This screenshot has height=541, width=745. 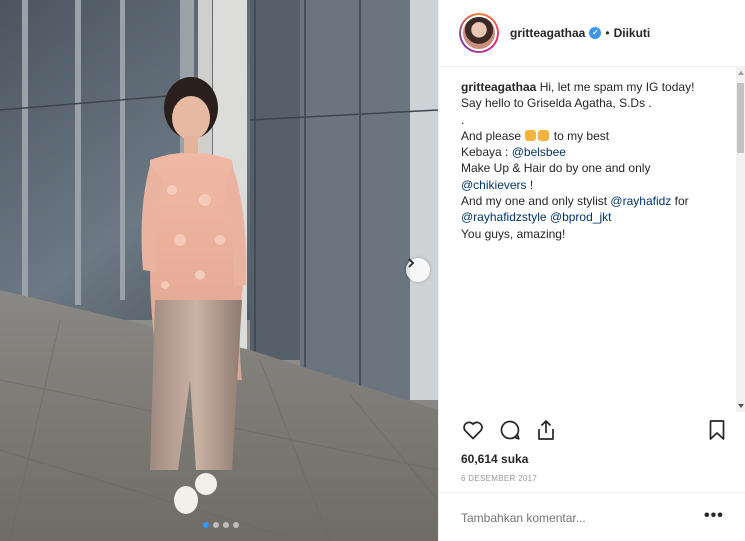 What do you see at coordinates (556, 103) in the screenshot?
I see `caption-line: Say hello to Griselda Agatha, S.Ds .` at bounding box center [556, 103].